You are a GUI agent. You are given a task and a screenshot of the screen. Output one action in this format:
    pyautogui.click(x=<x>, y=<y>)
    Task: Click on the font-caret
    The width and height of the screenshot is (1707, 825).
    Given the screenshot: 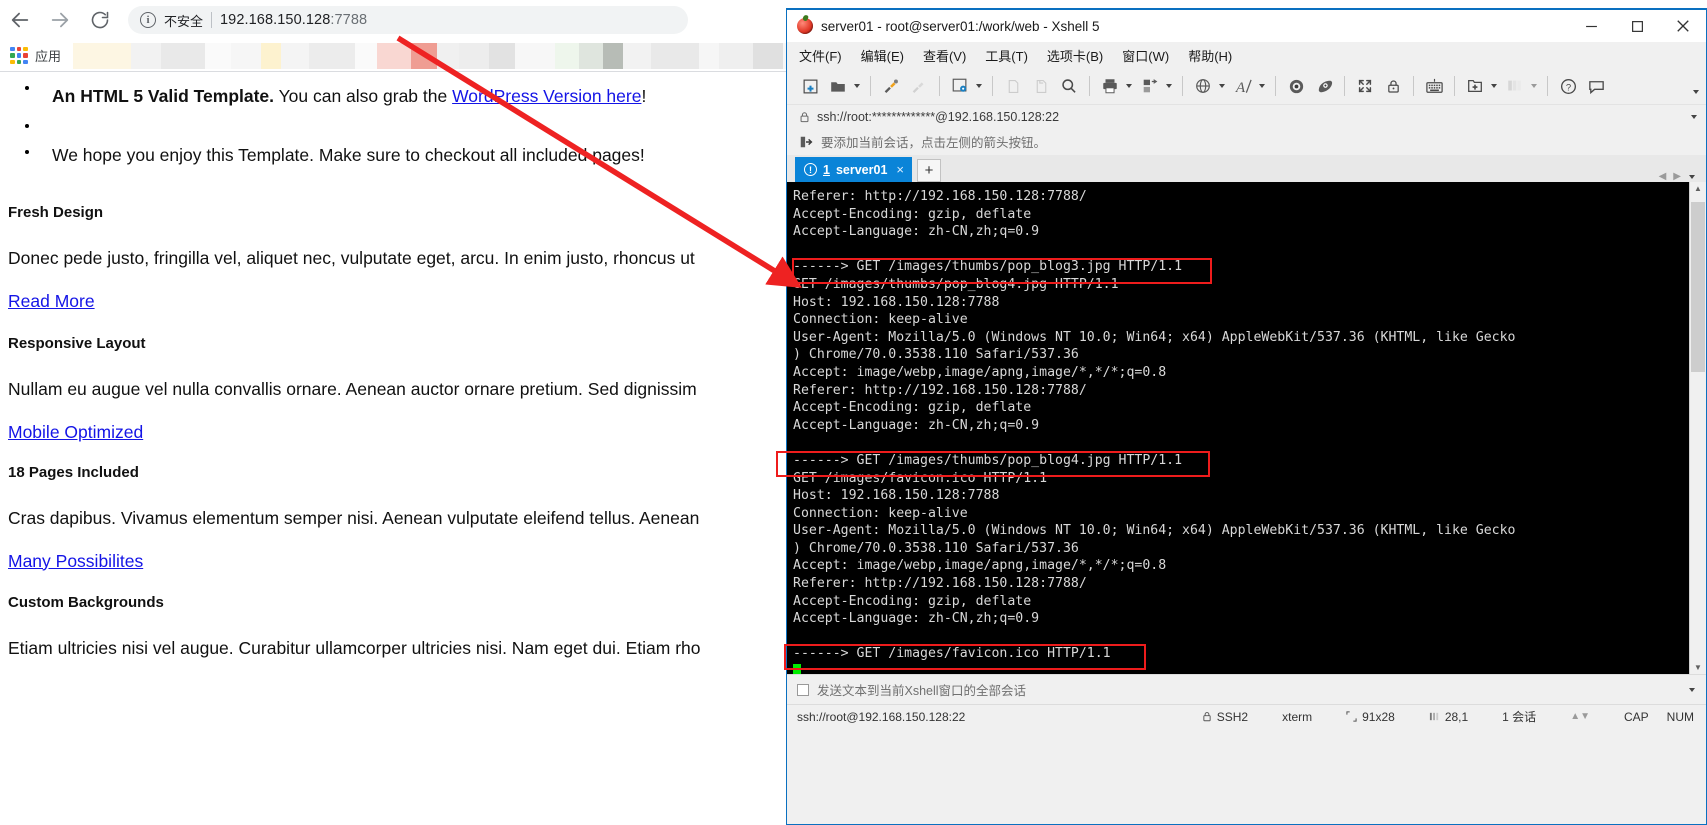 What is the action you would take?
    pyautogui.click(x=1262, y=86)
    